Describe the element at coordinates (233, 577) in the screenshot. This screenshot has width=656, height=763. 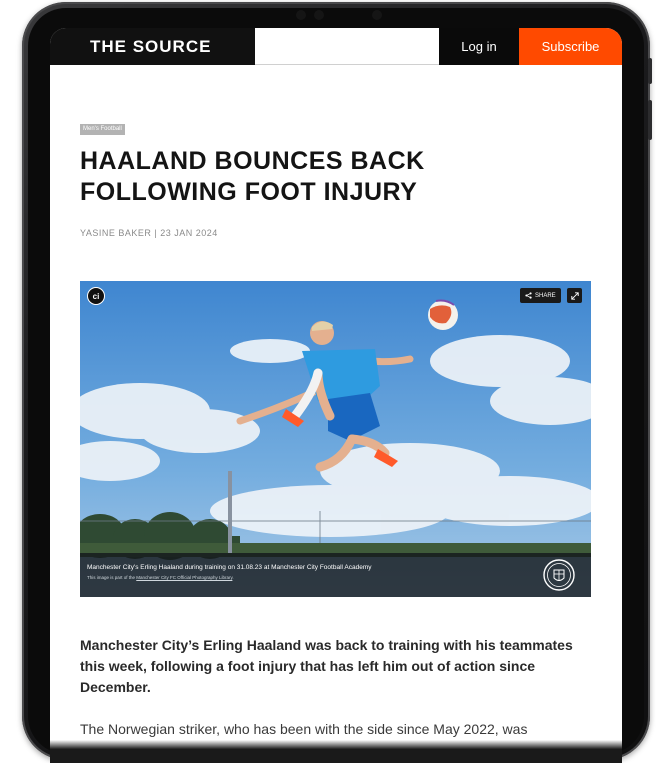
I see `credit-suffix: .` at that location.